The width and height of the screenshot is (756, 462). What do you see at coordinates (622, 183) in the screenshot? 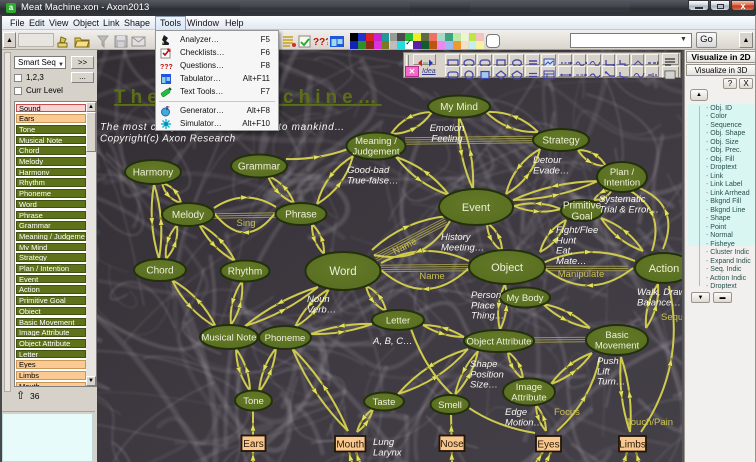
I see `svg-text: Intention` at bounding box center [622, 183].